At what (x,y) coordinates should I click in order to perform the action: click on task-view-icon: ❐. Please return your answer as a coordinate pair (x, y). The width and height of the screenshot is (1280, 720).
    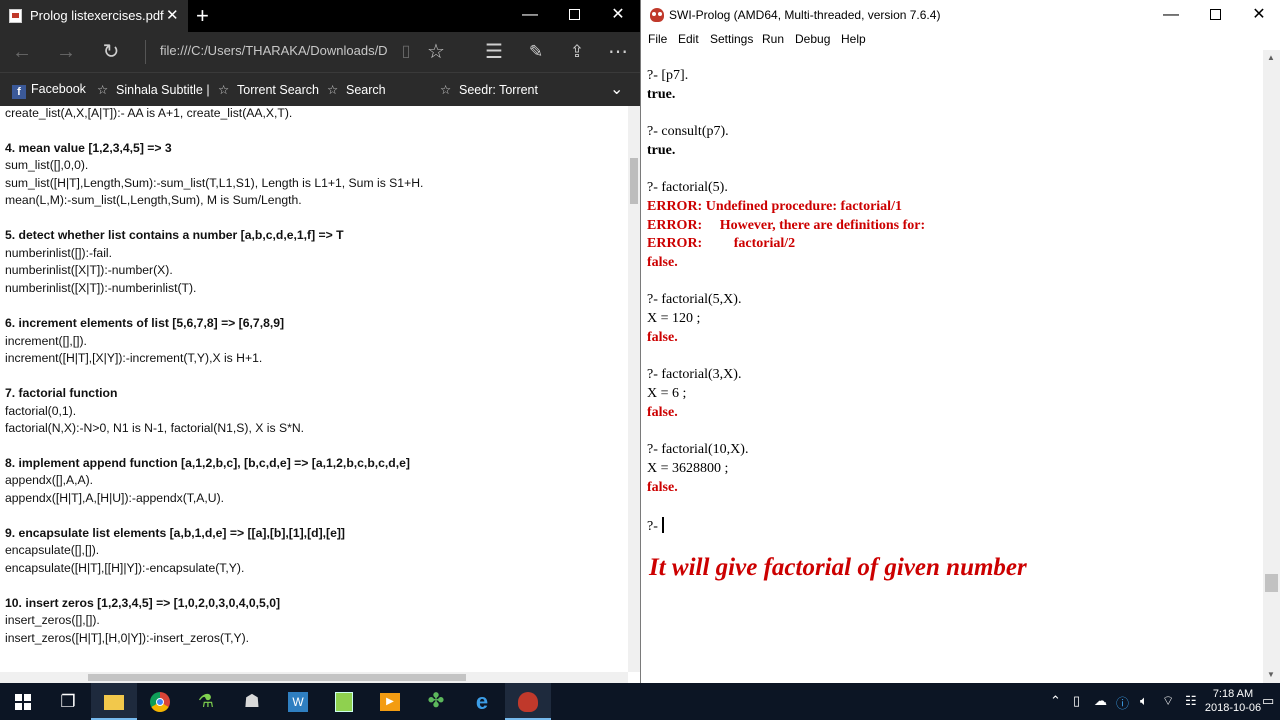
    Looking at the image, I should click on (68, 701).